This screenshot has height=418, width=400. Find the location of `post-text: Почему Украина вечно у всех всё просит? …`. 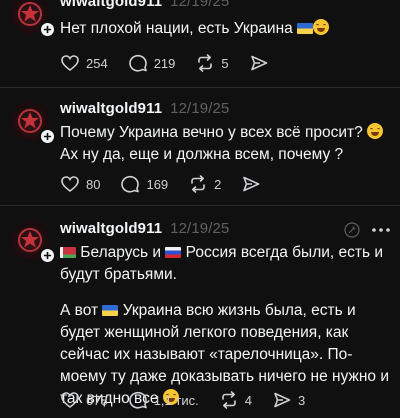

post-text: Почему Украина вечно у всех всё просит? … is located at coordinates (225, 144).